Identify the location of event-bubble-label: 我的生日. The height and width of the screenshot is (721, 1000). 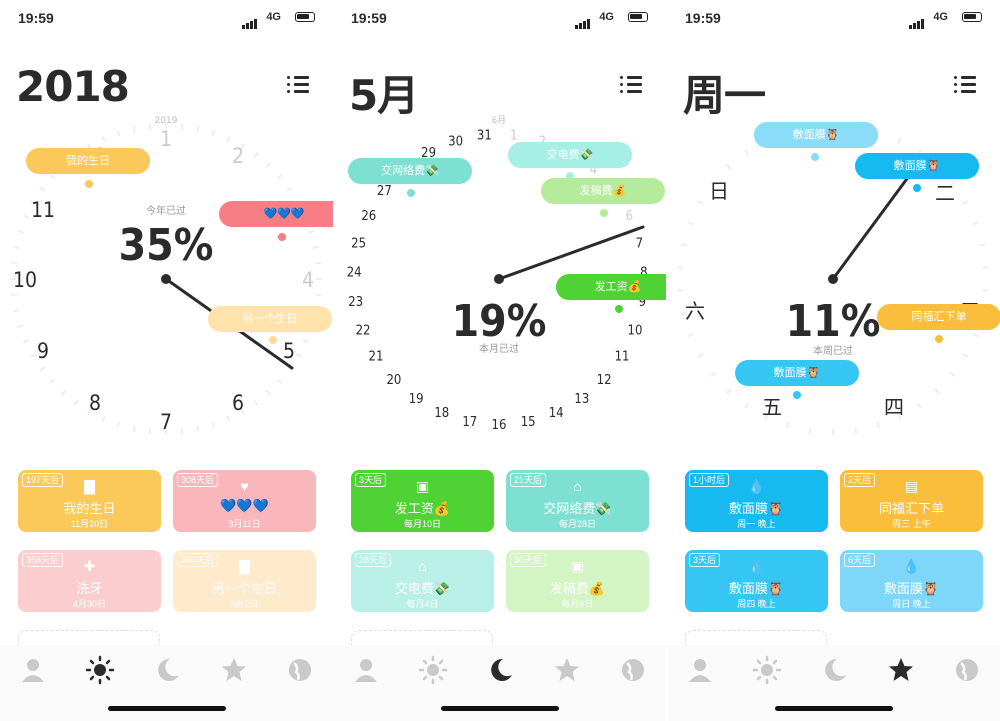
(88, 161).